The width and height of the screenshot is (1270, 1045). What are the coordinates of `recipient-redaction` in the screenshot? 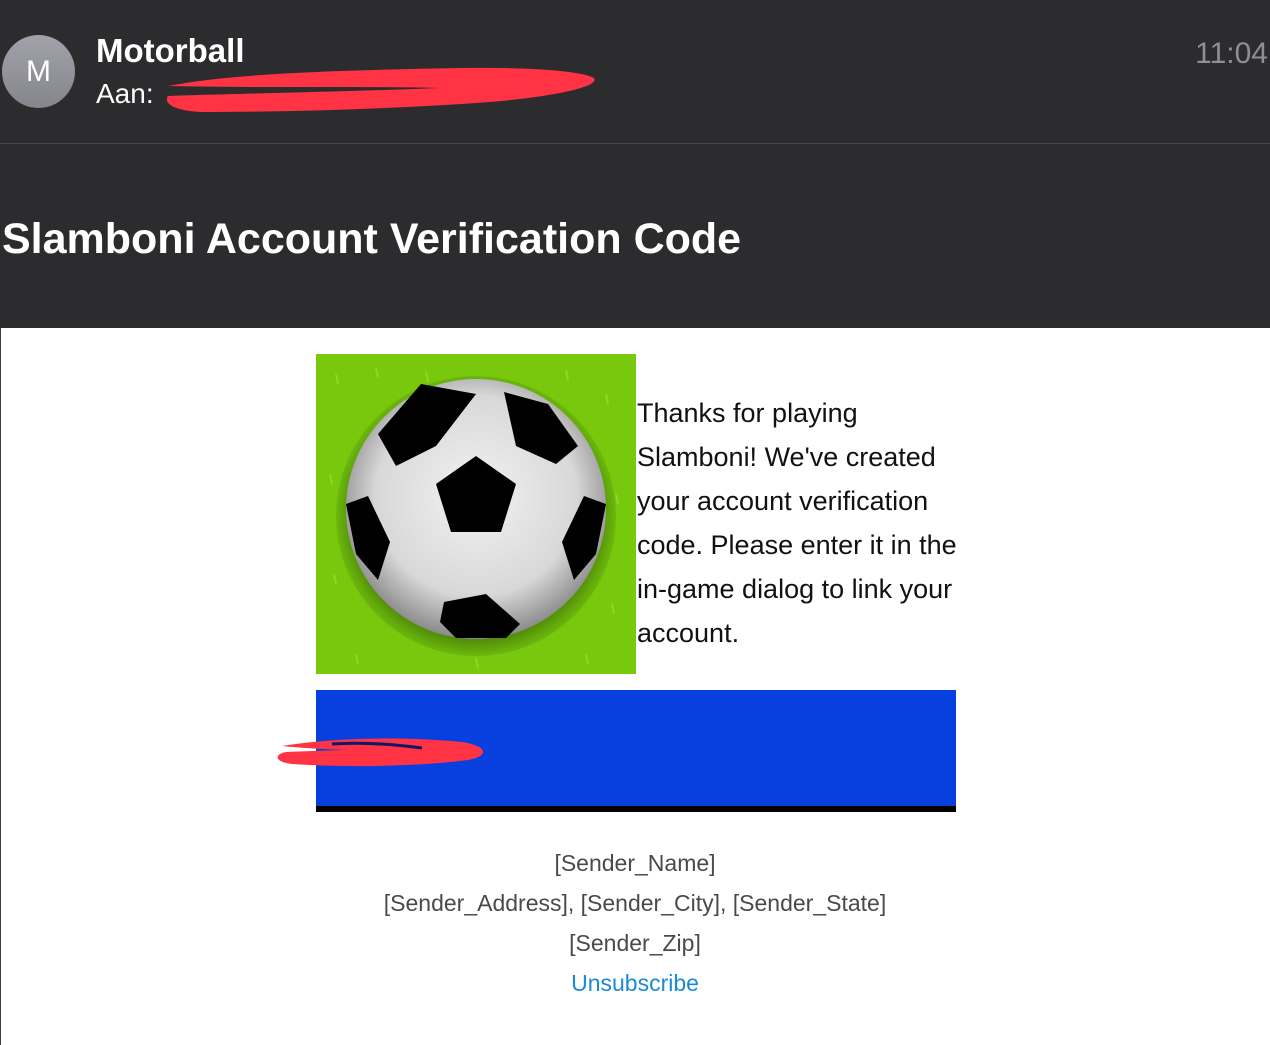 It's located at (380, 89).